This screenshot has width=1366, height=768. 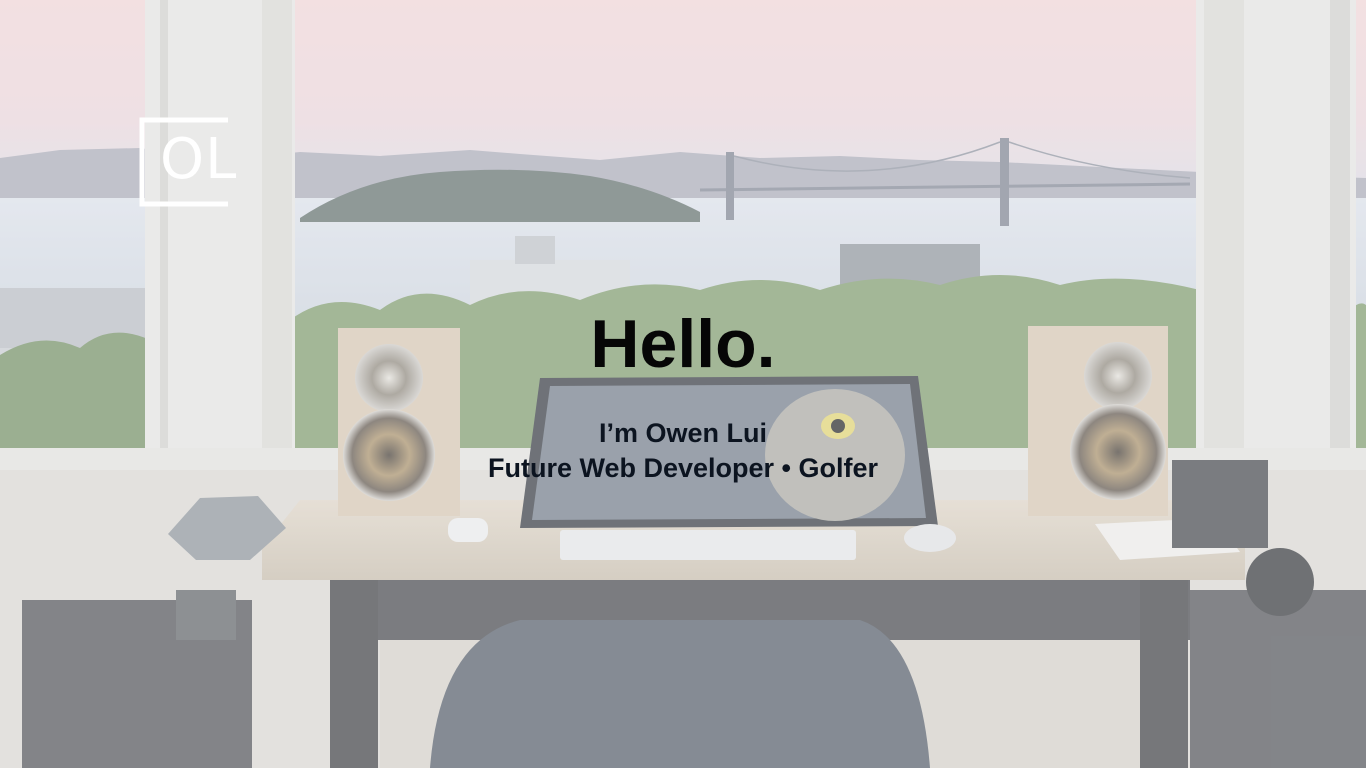 What do you see at coordinates (682, 433) in the screenshot?
I see `hero-intro-name: I’m Owen Lui` at bounding box center [682, 433].